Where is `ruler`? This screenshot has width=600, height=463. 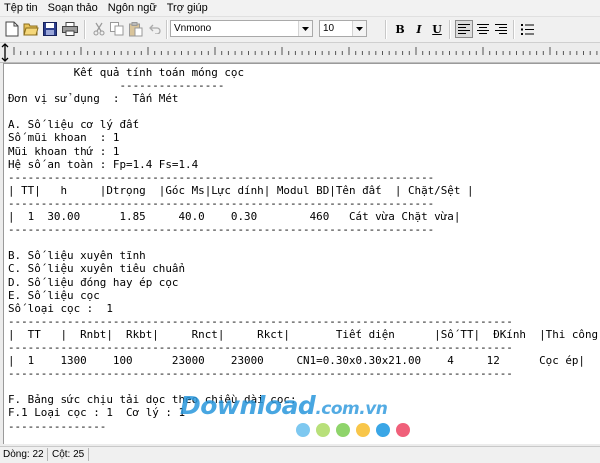
ruler is located at coordinates (300, 53).